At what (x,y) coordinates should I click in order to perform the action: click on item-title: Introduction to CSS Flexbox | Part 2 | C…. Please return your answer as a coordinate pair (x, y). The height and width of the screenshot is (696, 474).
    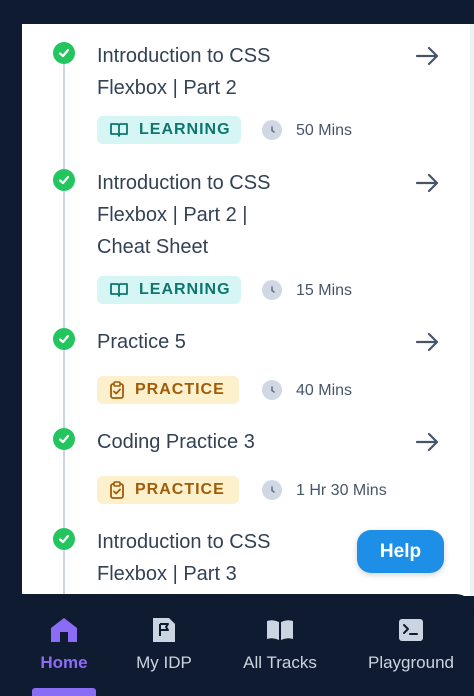
    Looking at the image, I should click on (184, 215).